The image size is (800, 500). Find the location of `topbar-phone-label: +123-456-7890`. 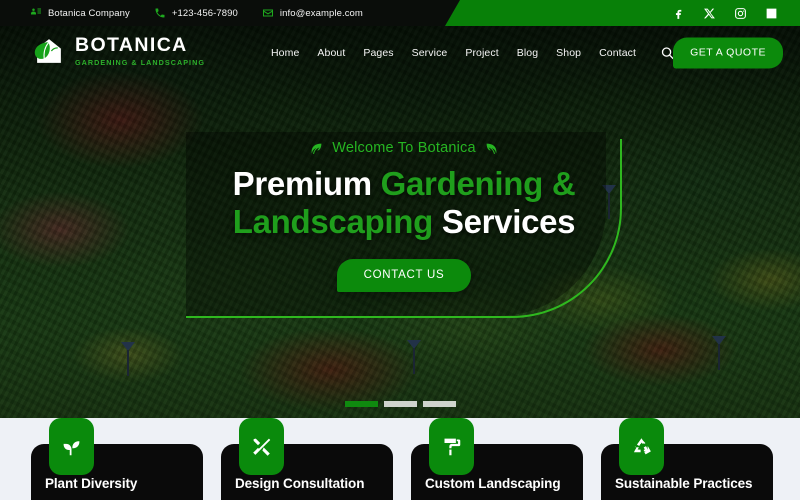

topbar-phone-label: +123-456-7890 is located at coordinates (204, 13).